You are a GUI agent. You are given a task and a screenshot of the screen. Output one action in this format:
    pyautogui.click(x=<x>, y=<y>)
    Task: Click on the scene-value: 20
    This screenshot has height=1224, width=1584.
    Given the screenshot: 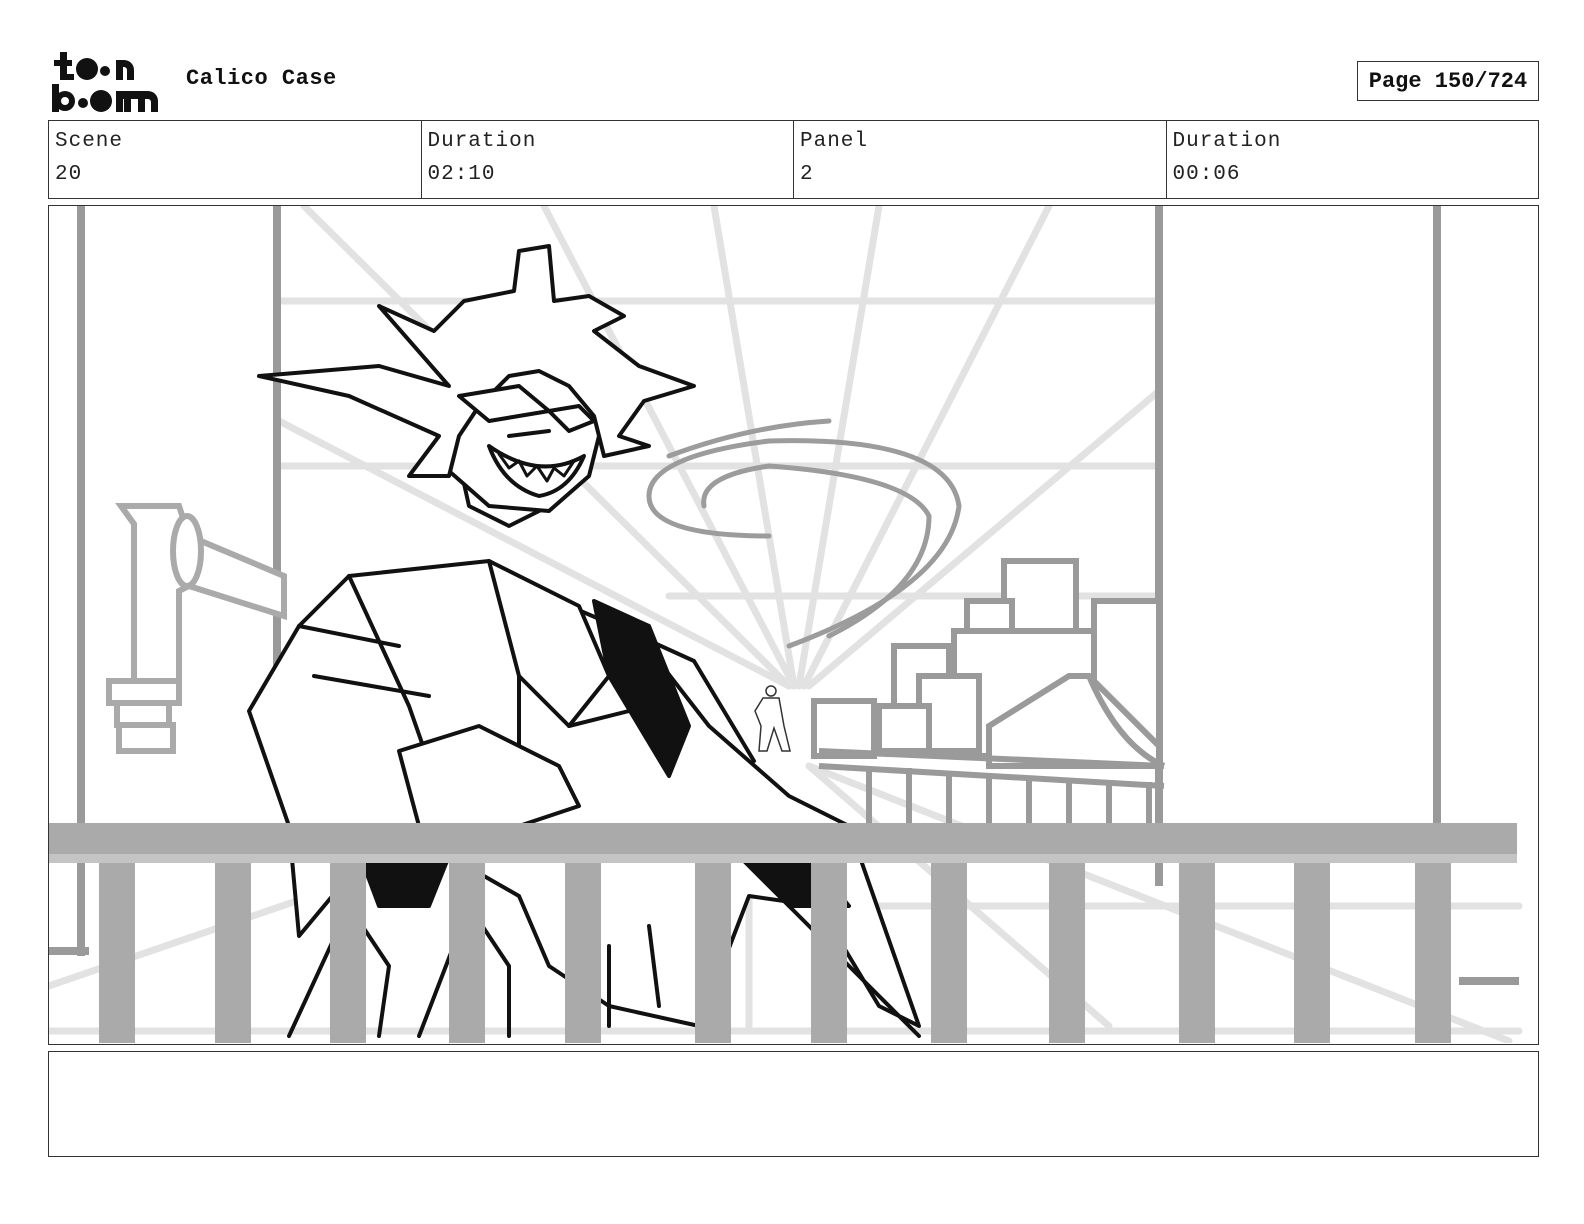 What is the action you would take?
    pyautogui.click(x=69, y=174)
    